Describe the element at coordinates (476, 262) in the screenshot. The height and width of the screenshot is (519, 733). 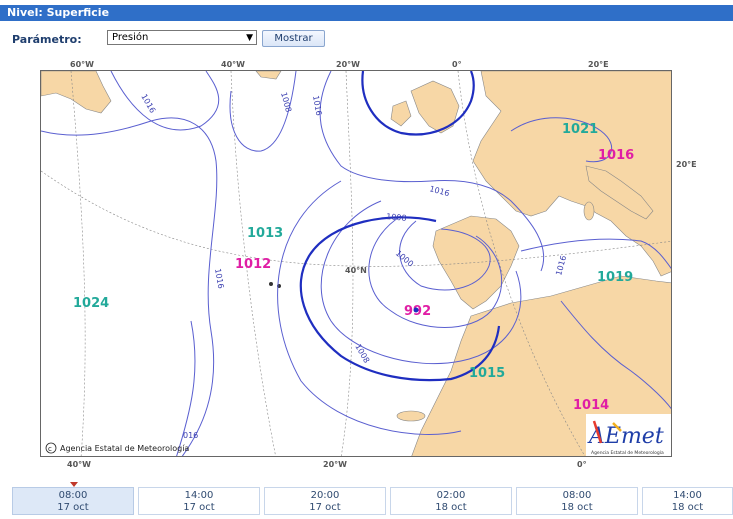
I see `land-iberia` at that location.